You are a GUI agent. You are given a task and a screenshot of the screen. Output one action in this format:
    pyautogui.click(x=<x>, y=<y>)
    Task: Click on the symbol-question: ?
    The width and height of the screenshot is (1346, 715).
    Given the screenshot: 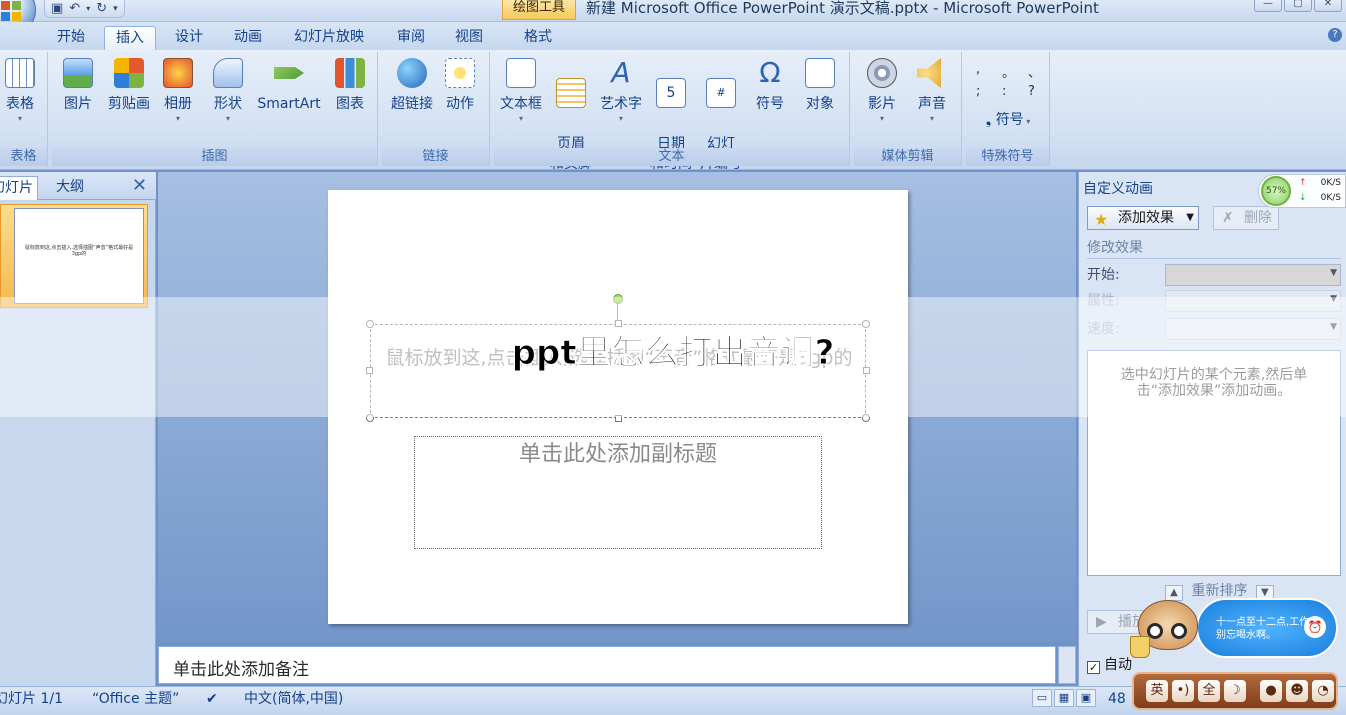 What is the action you would take?
    pyautogui.click(x=1031, y=91)
    